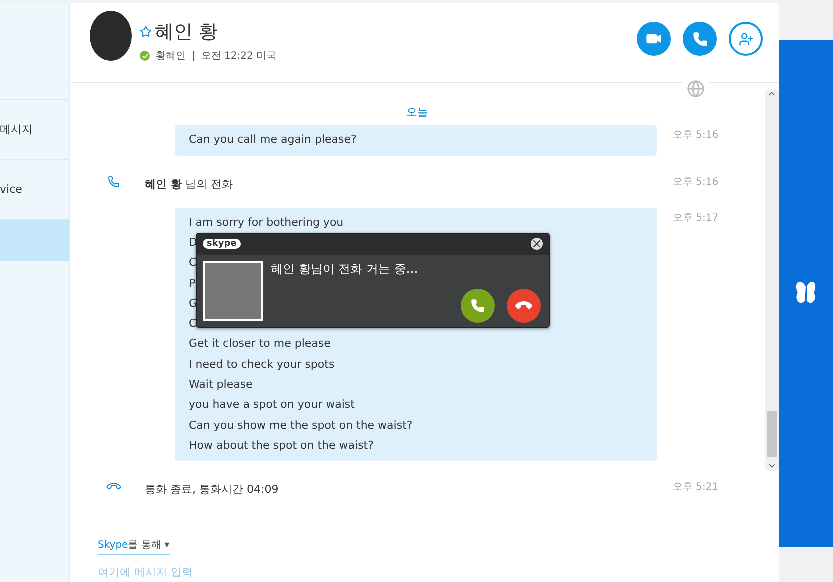 The image size is (833, 582). I want to click on add-contact-button, so click(746, 39).